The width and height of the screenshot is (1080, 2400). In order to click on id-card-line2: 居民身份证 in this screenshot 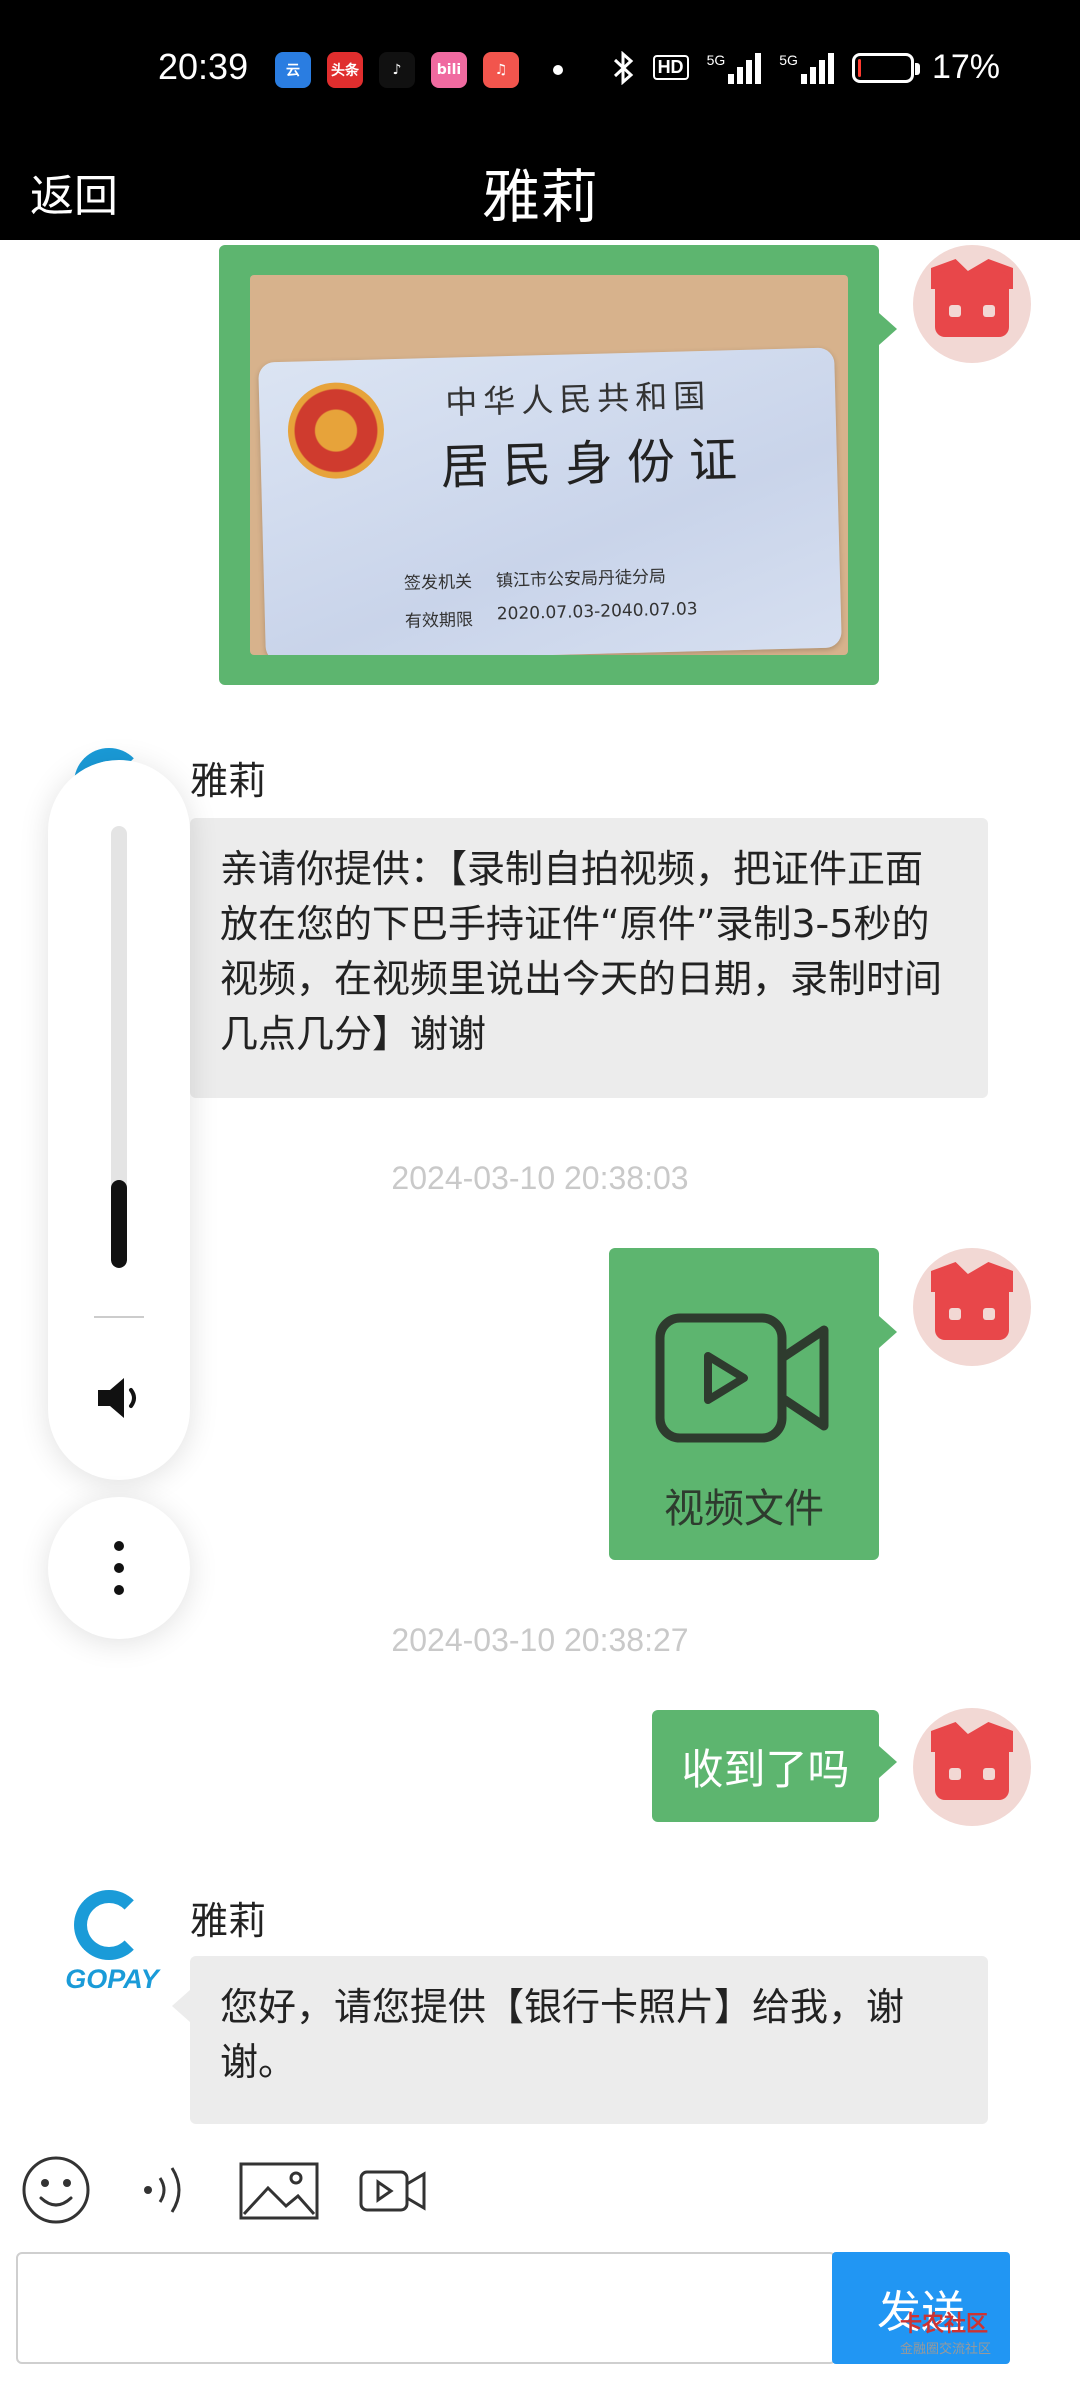, I will do `click(596, 463)`.